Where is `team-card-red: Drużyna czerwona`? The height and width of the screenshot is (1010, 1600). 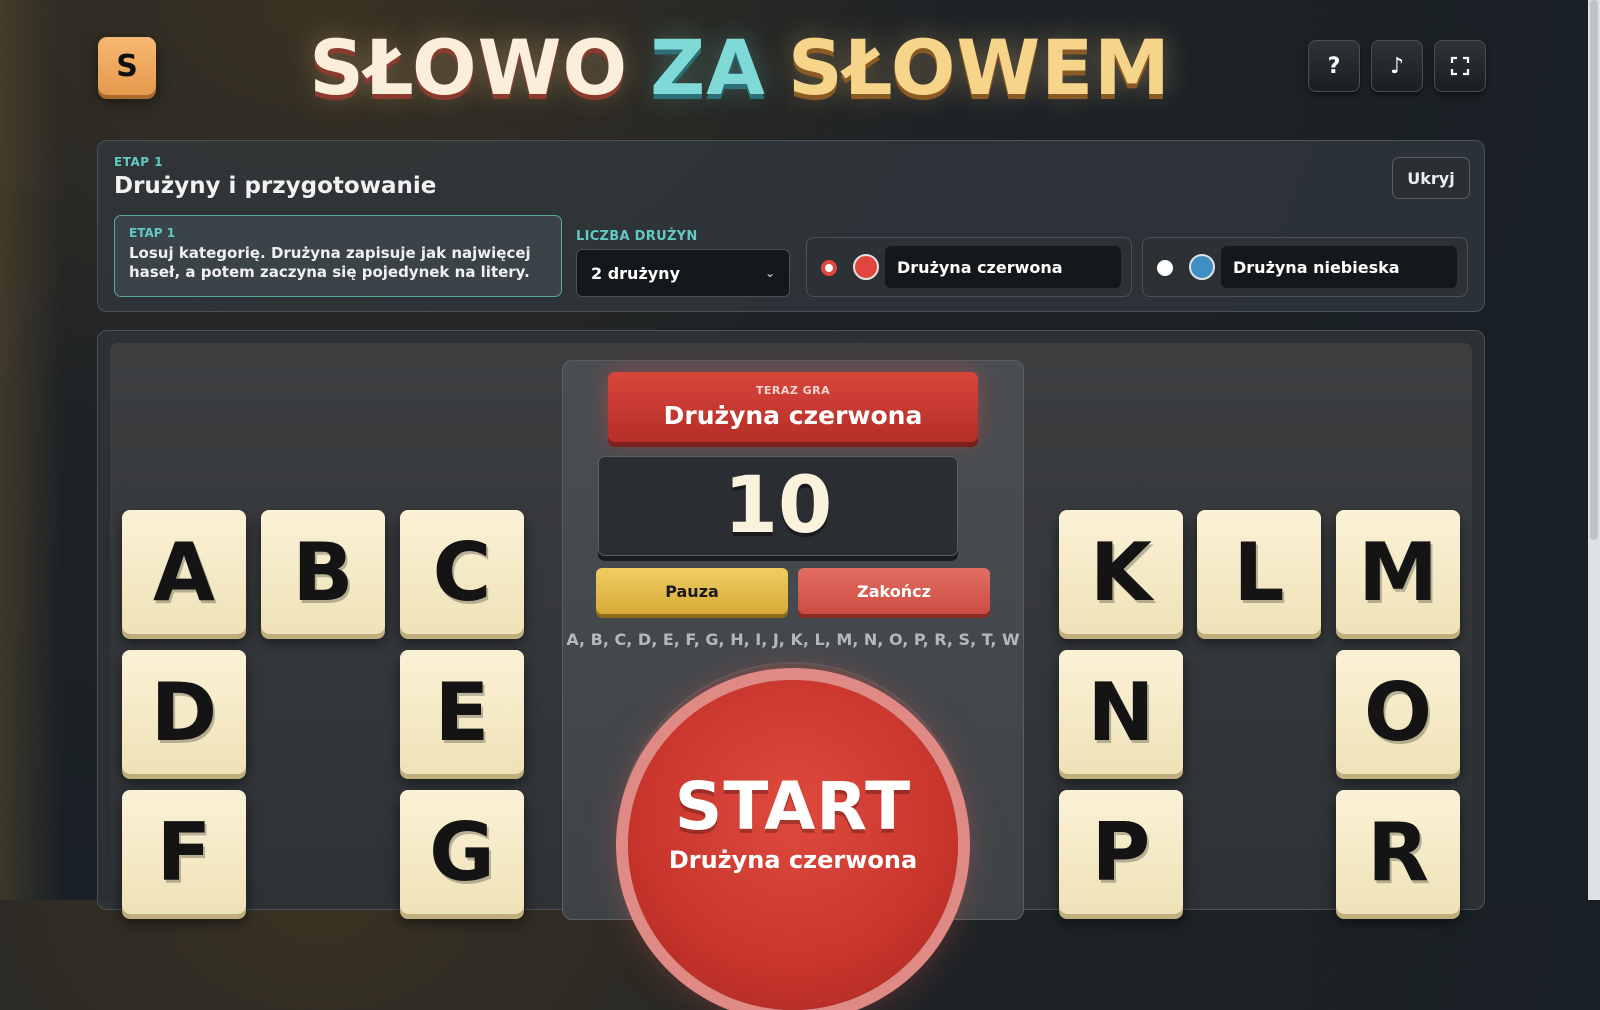
team-card-red: Drużyna czerwona is located at coordinates (969, 267).